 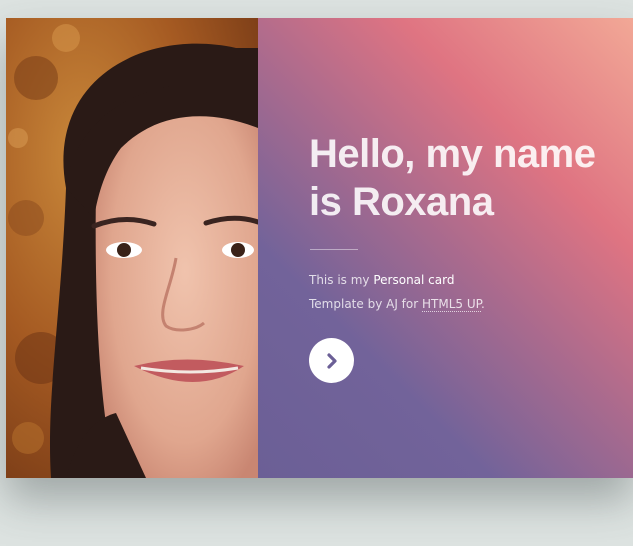 I want to click on credit-prefix: Template by AJ for, so click(x=365, y=304).